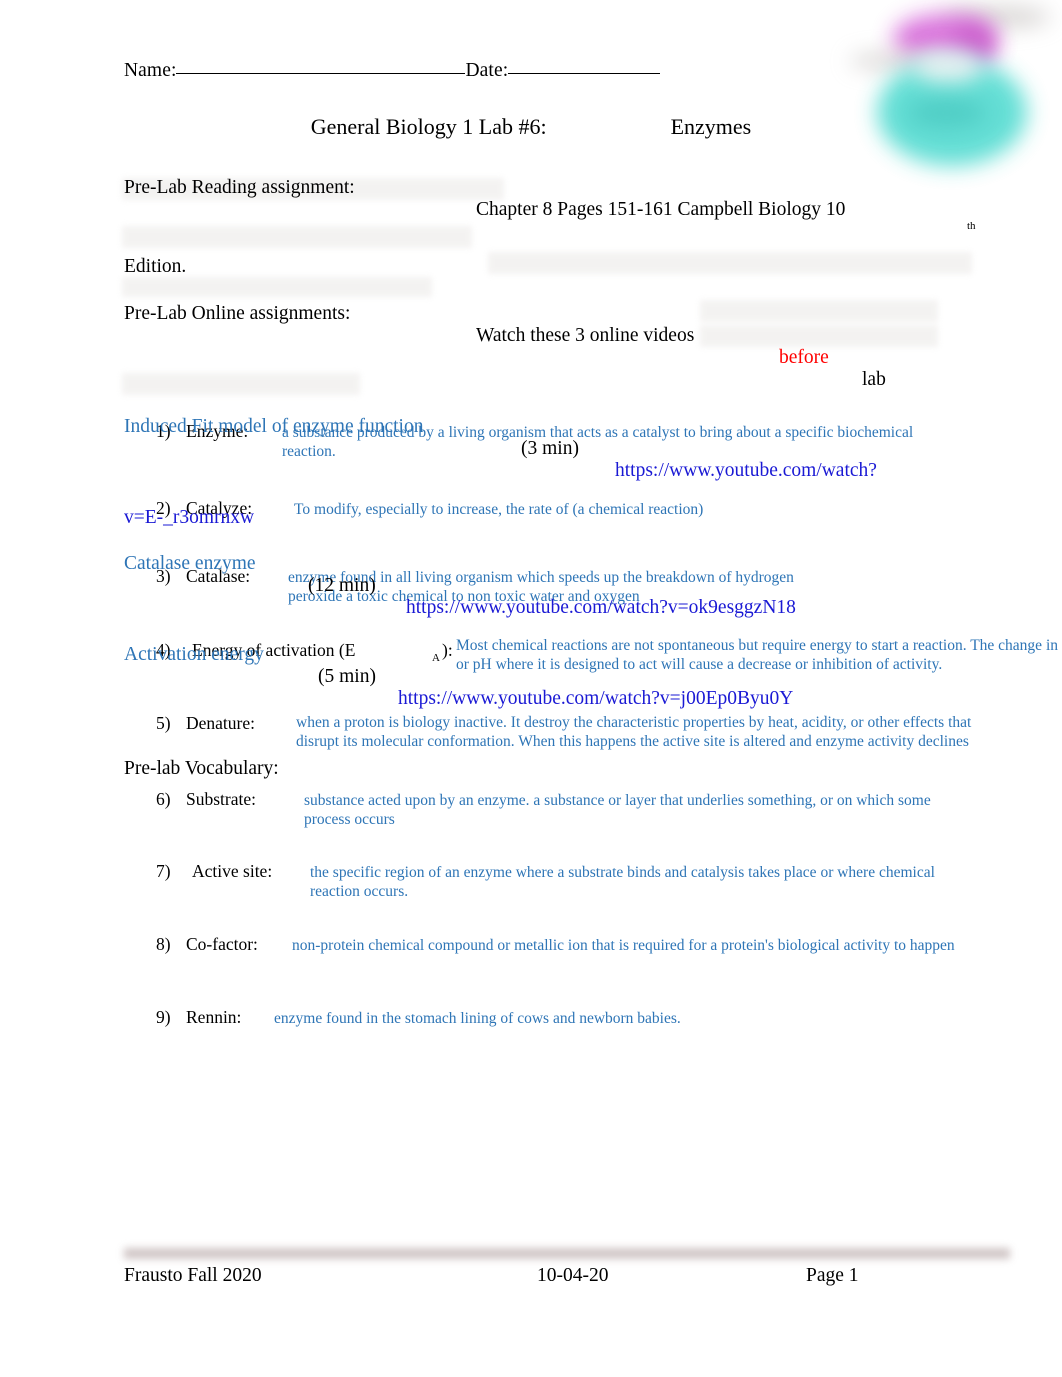 The image size is (1062, 1377). Describe the element at coordinates (221, 799) in the screenshot. I see `vocab-term-6: Substrate:` at that location.